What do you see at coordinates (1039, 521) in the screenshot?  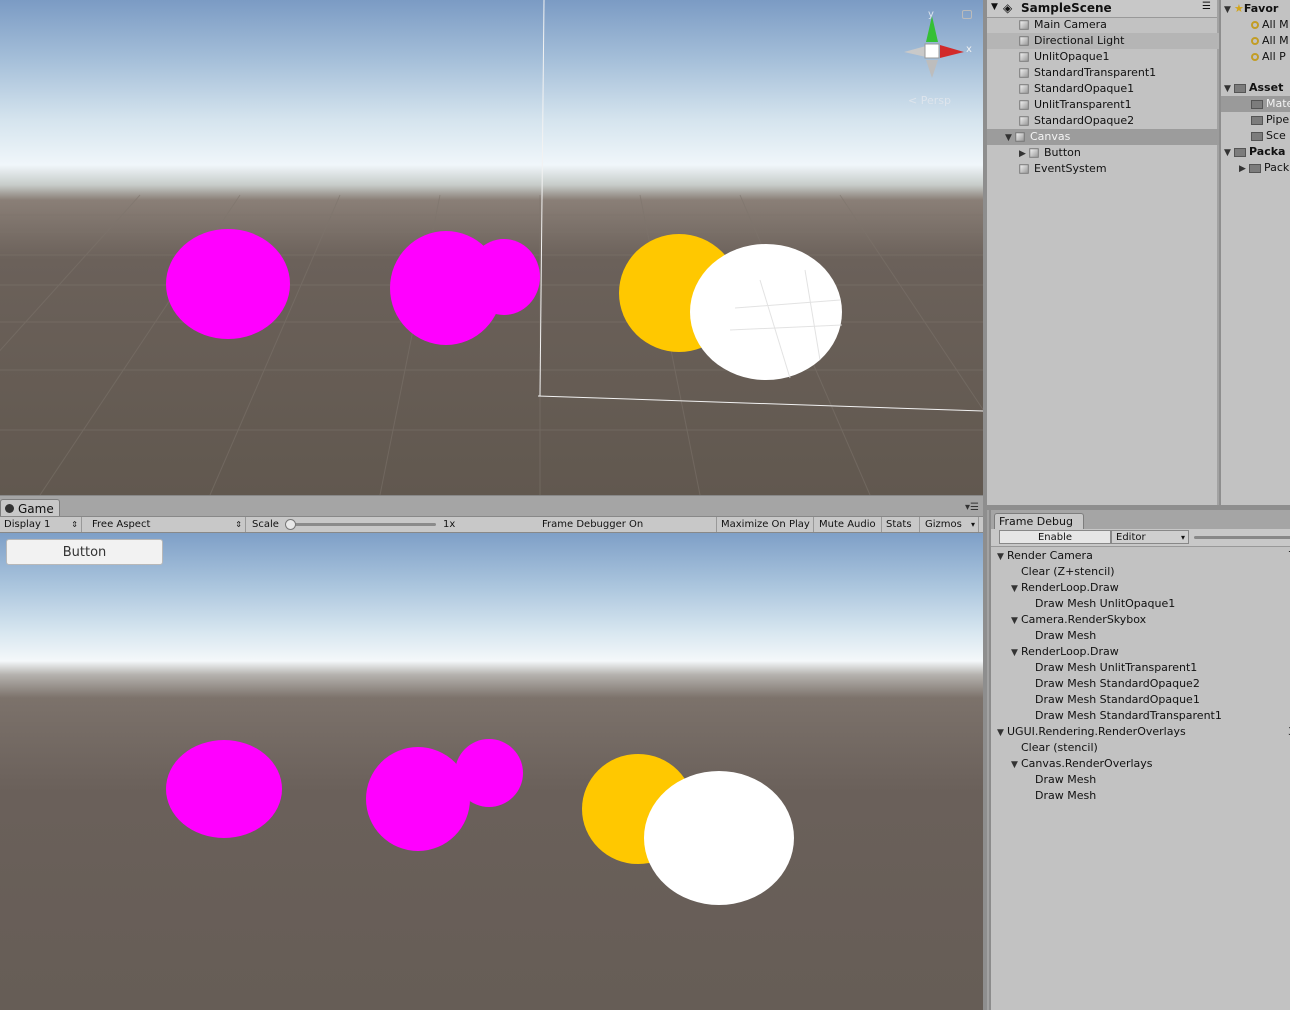 I see `tab-frame-debug: Frame Debug` at bounding box center [1039, 521].